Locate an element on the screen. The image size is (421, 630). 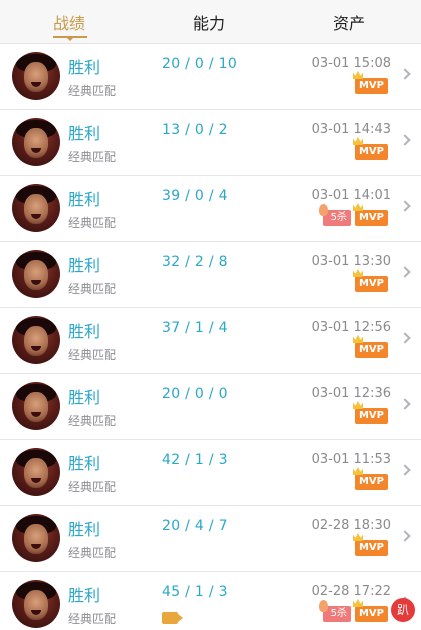
match-kda: 37 / 1 / 4 is located at coordinates (195, 328).